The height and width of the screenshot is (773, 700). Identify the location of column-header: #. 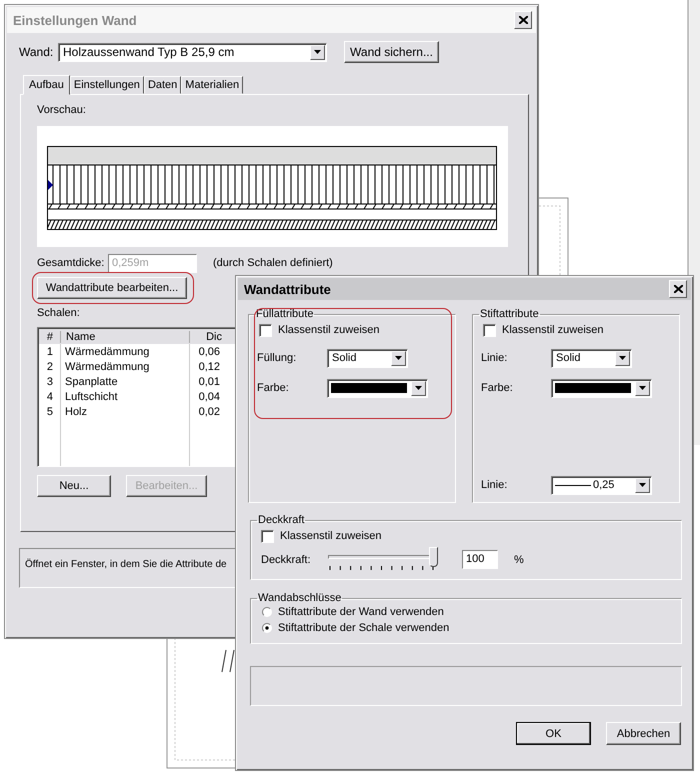
(50, 336).